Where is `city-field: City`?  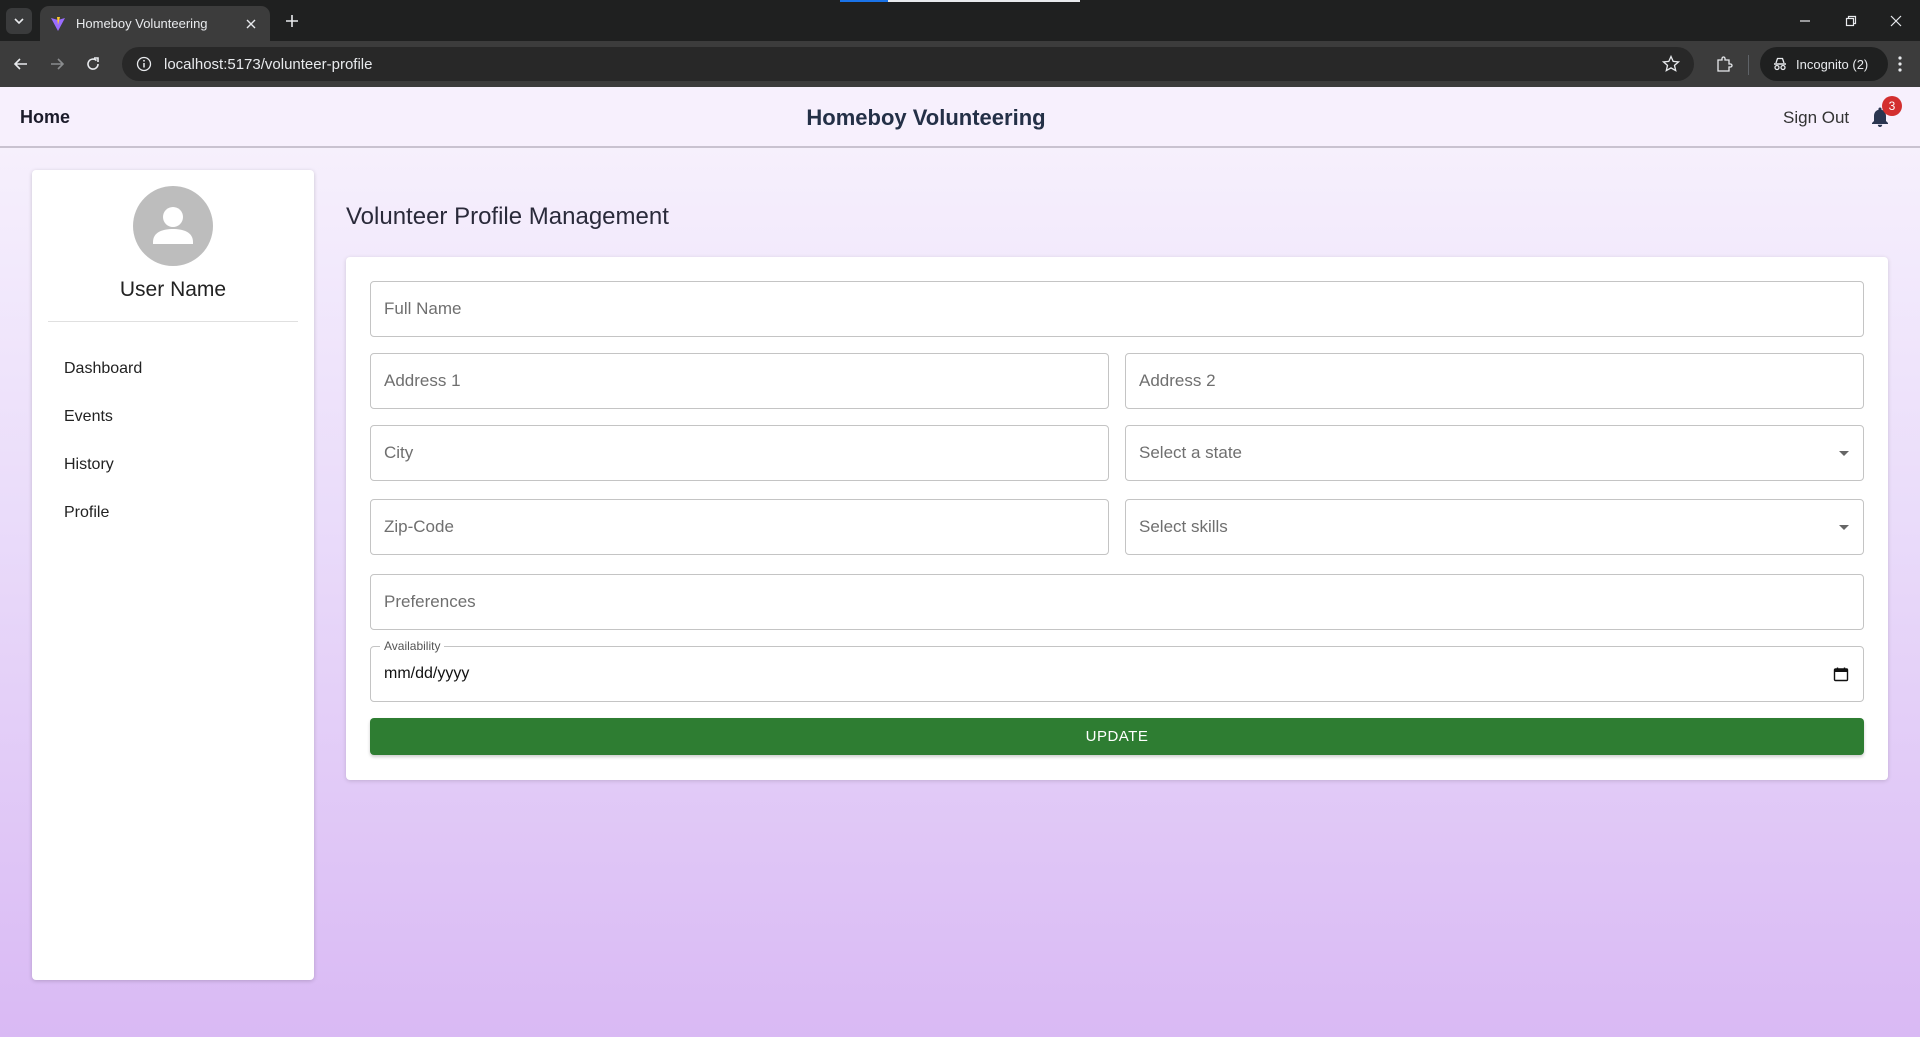 city-field: City is located at coordinates (739, 453).